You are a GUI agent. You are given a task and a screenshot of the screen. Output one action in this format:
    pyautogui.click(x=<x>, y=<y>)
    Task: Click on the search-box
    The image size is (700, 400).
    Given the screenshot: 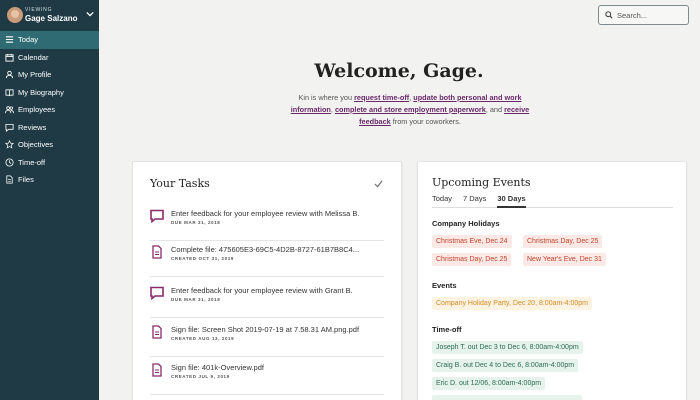 What is the action you would take?
    pyautogui.click(x=643, y=15)
    